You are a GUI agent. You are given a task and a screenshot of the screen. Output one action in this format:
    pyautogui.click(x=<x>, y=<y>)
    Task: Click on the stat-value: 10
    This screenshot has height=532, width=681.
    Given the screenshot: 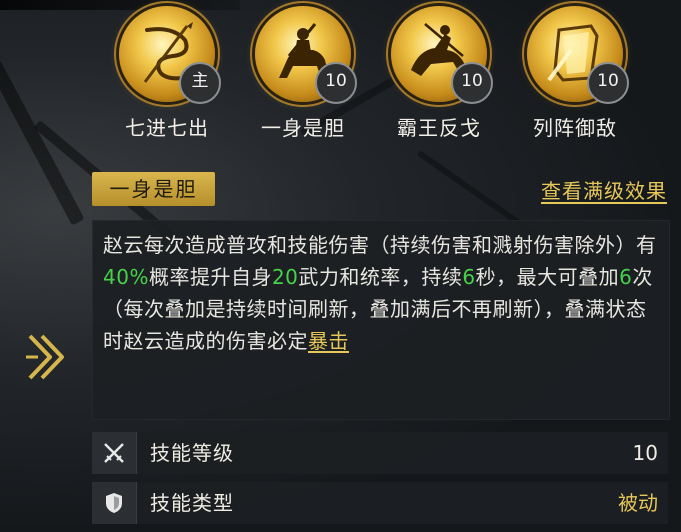 What is the action you would take?
    pyautogui.click(x=645, y=453)
    